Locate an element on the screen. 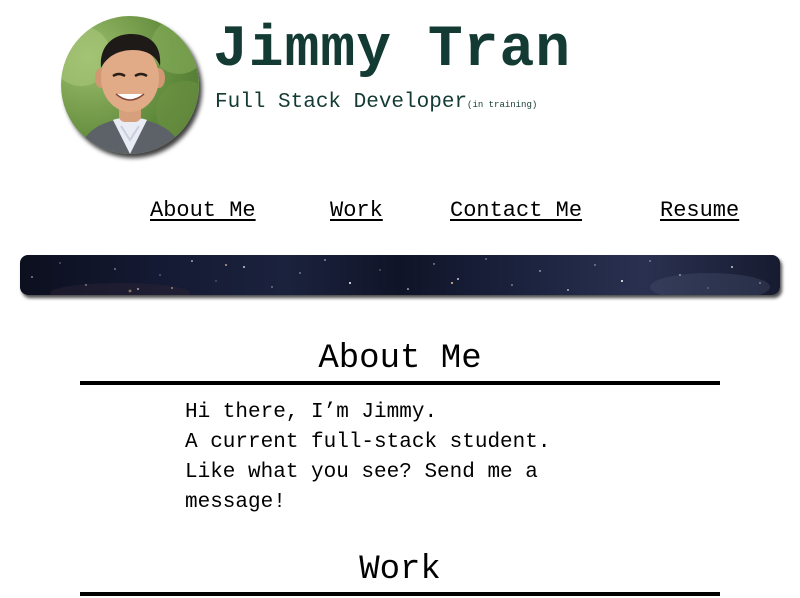  about-line: Like what you see? Send me a is located at coordinates (361, 472).